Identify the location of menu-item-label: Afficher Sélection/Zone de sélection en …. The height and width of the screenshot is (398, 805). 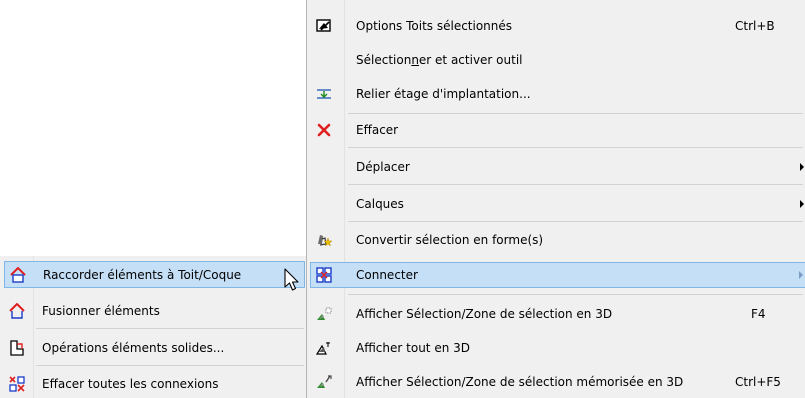
(484, 314).